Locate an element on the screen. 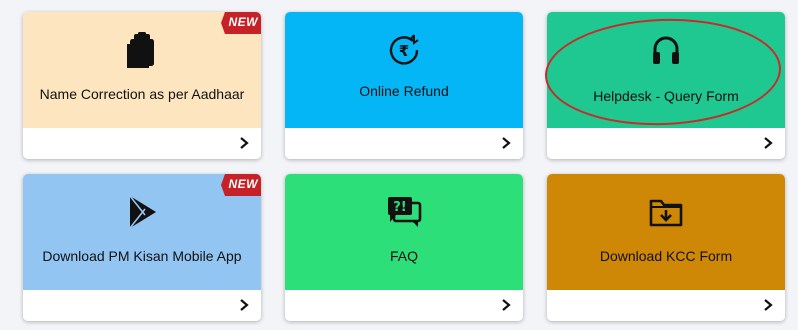 This screenshot has width=798, height=330. rupee-refund-icon: ₹ is located at coordinates (404, 50).